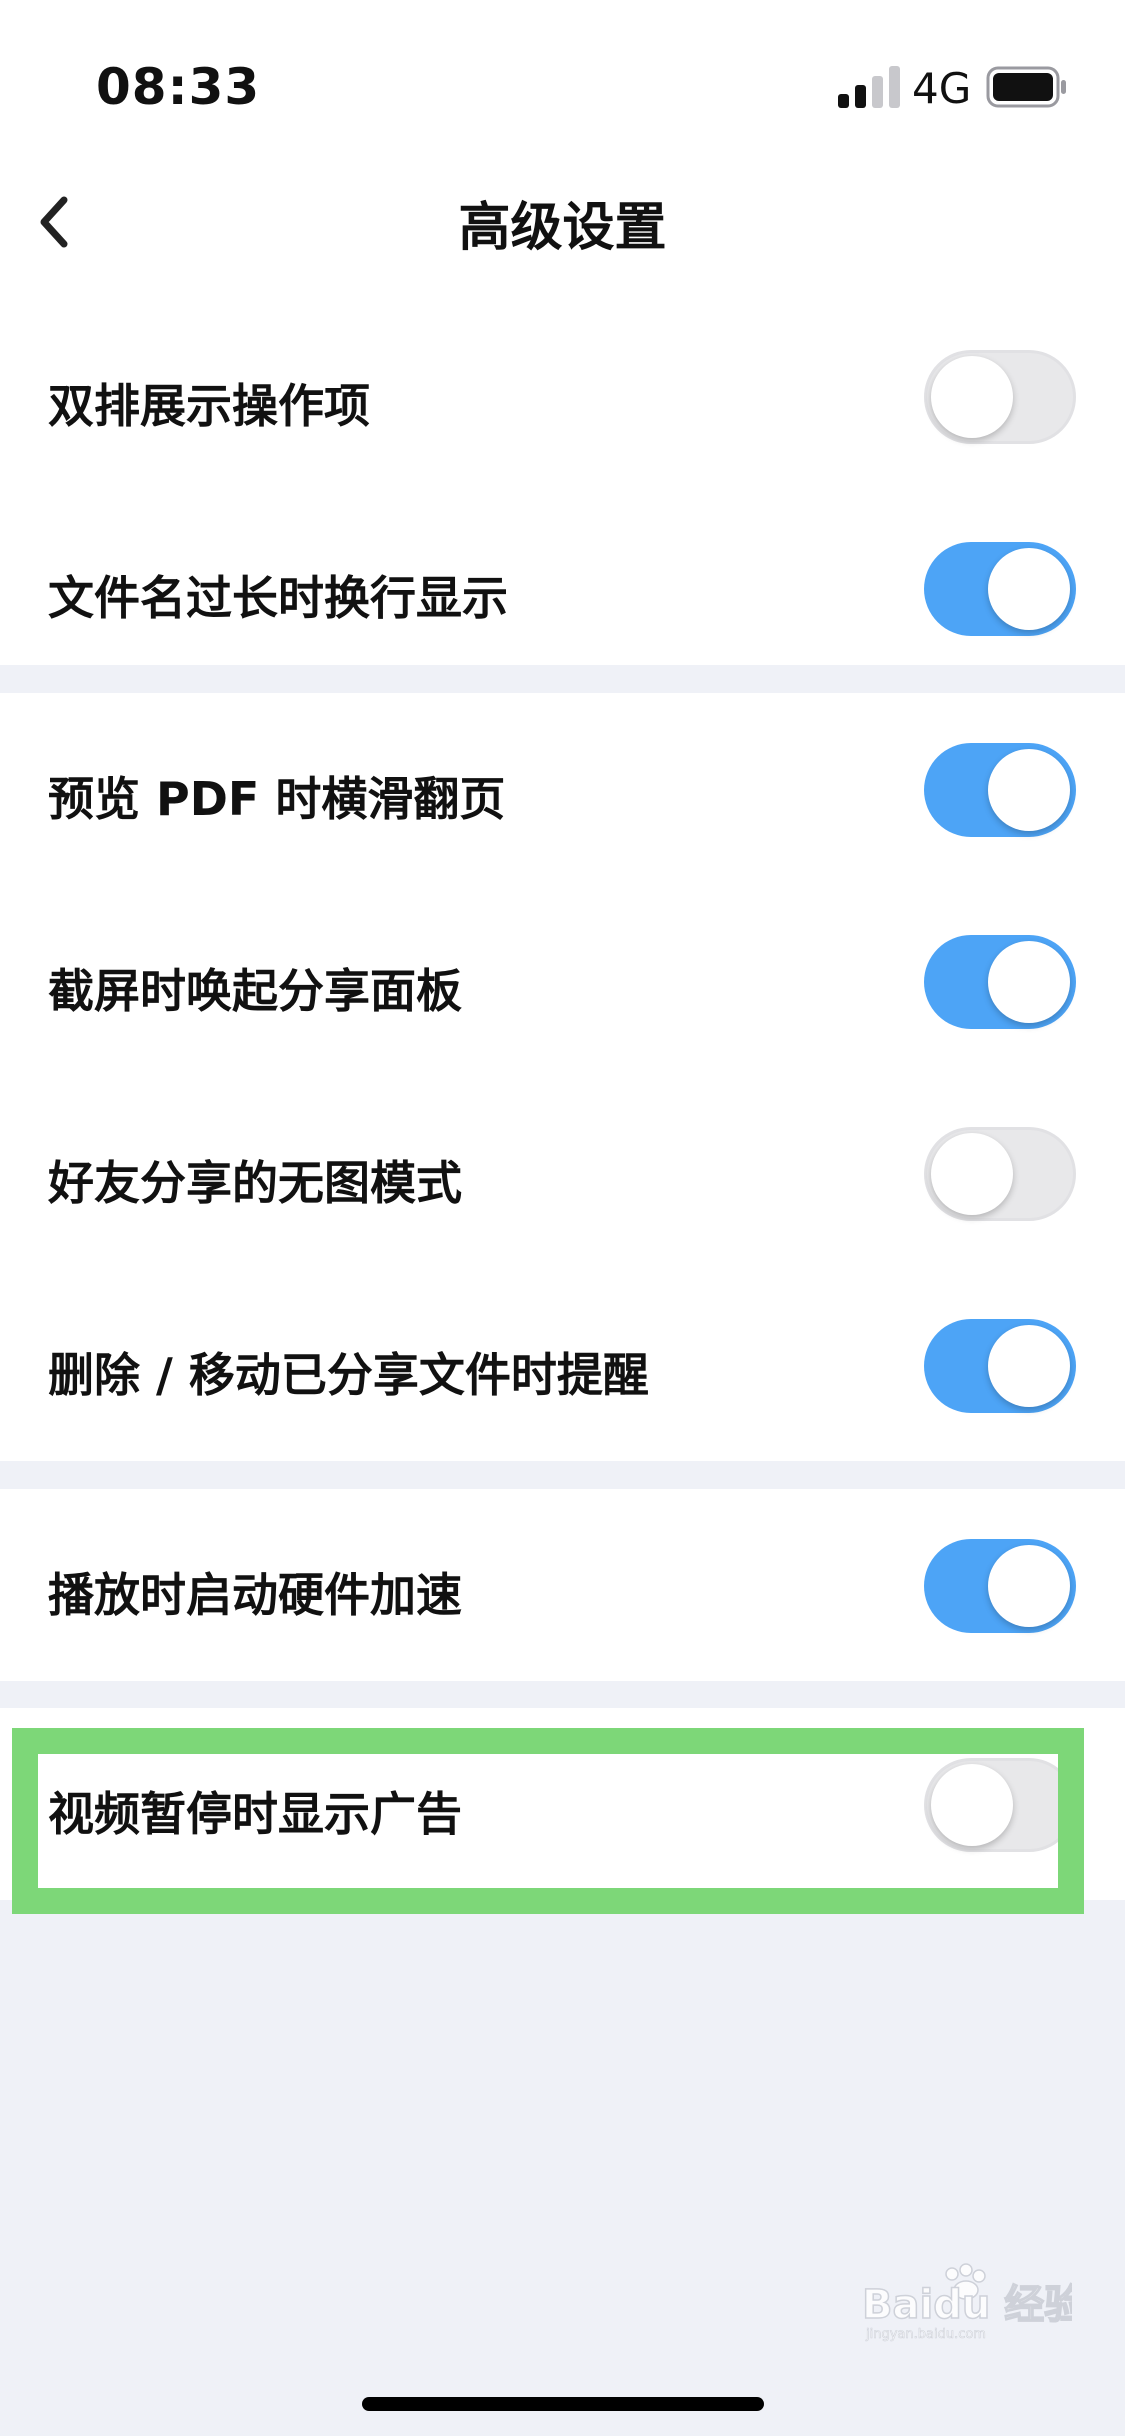 This screenshot has width=1125, height=2436. What do you see at coordinates (562, 396) in the screenshot?
I see `setting-row-double-row-actions: 双排展示操作项` at bounding box center [562, 396].